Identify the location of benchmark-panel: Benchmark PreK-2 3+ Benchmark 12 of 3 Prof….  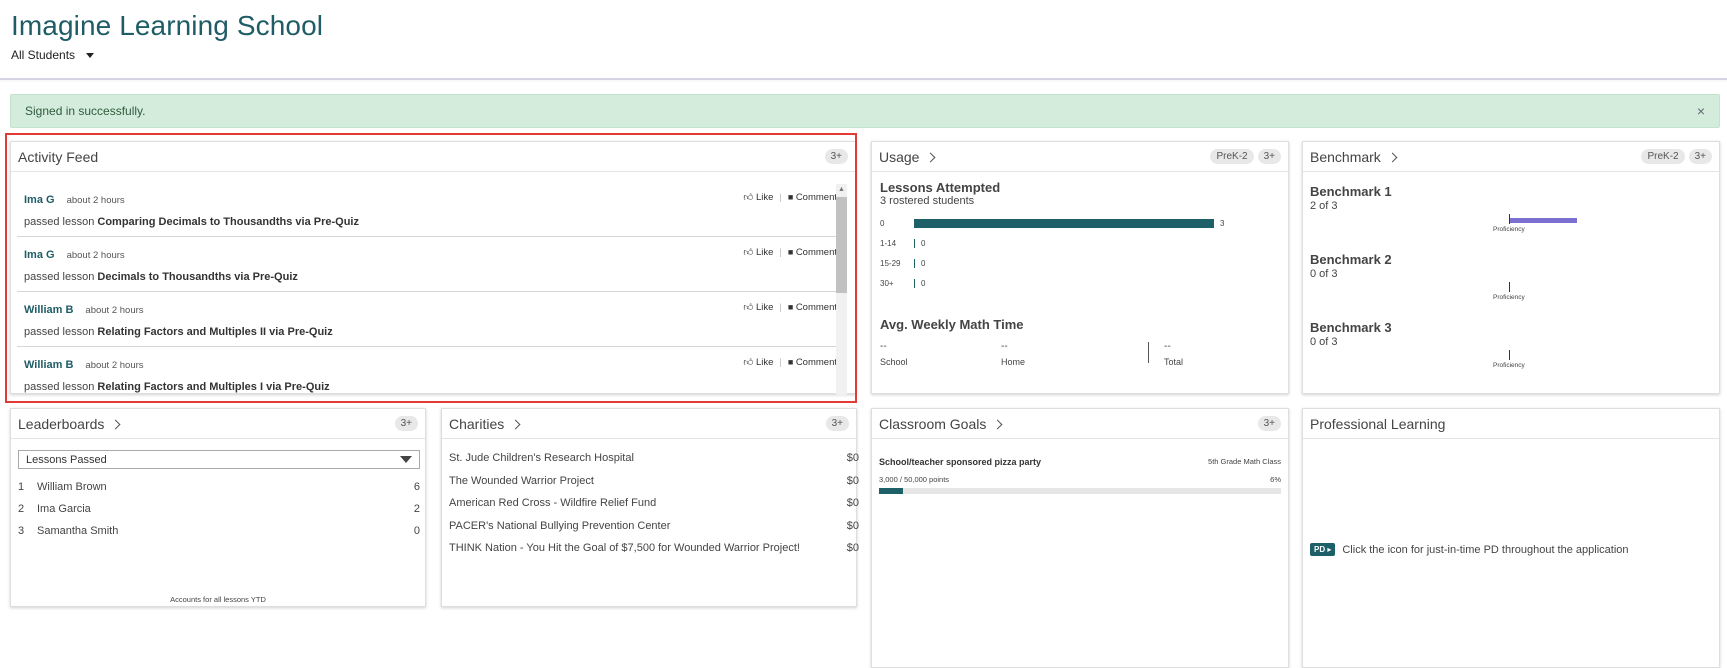
(1511, 267).